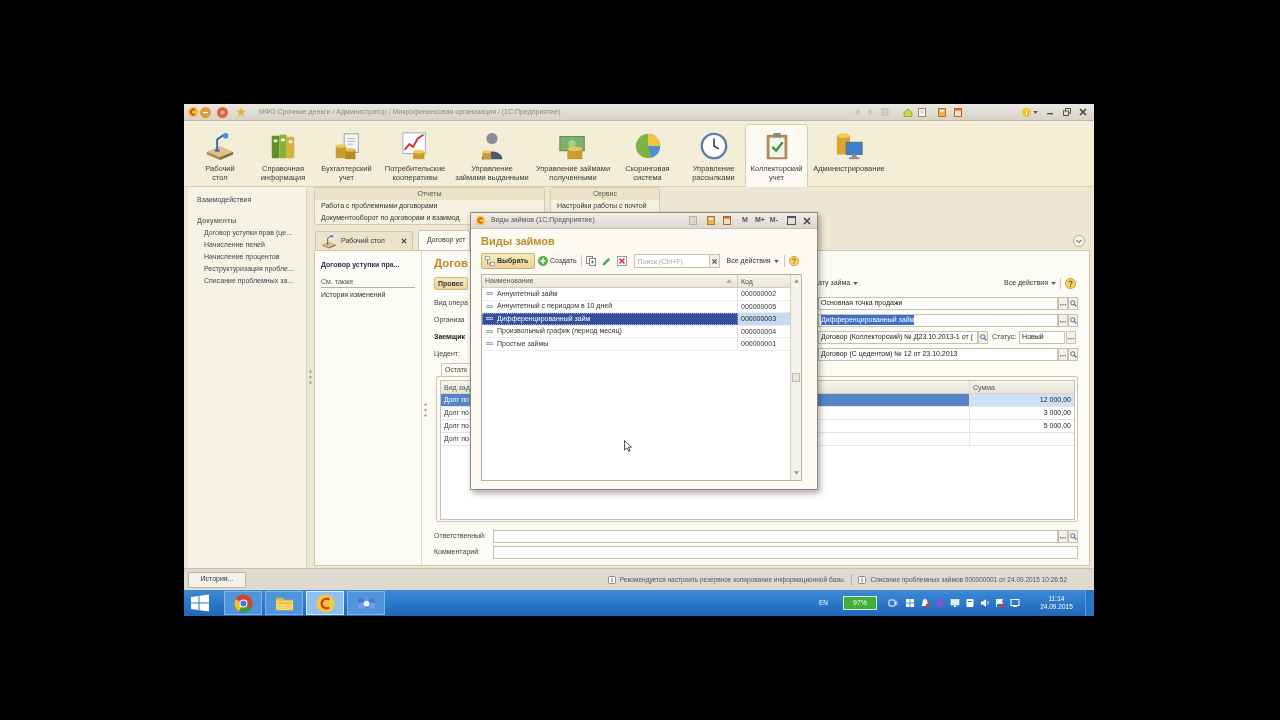  I want to click on scrollbar, so click(795, 377).